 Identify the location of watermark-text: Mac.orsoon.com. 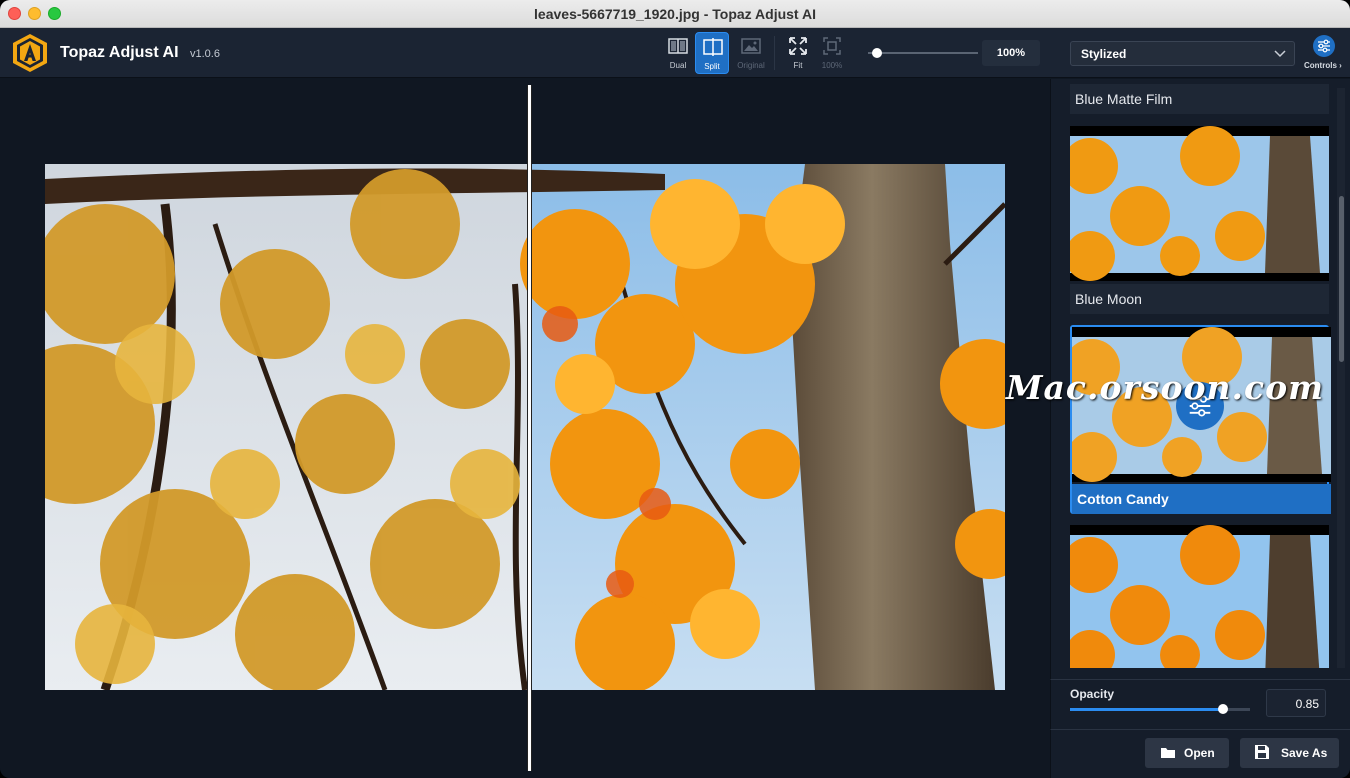
(1165, 387).